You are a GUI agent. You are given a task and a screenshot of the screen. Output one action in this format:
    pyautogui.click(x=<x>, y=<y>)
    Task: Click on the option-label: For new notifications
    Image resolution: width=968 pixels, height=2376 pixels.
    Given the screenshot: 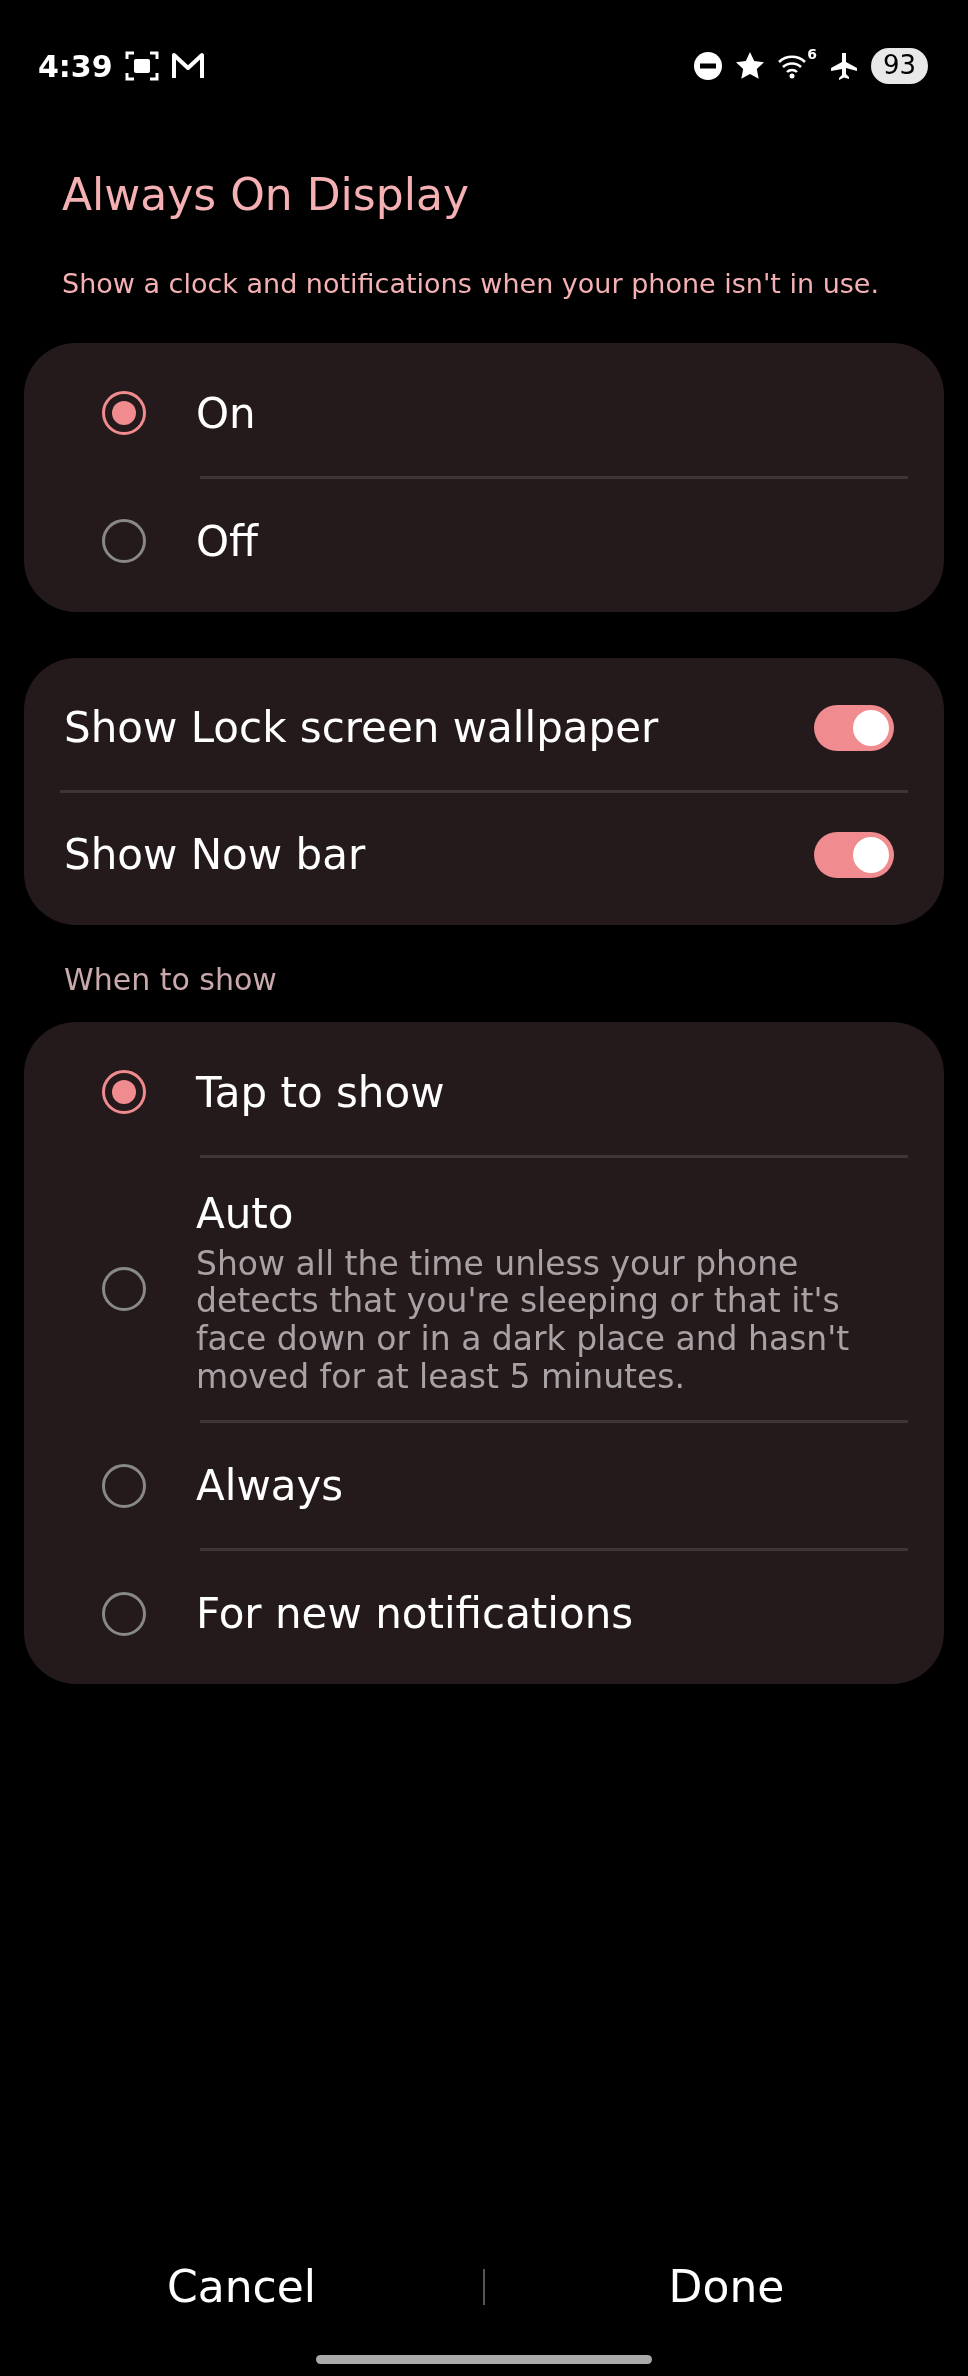 What is the action you would take?
    pyautogui.click(x=415, y=1614)
    